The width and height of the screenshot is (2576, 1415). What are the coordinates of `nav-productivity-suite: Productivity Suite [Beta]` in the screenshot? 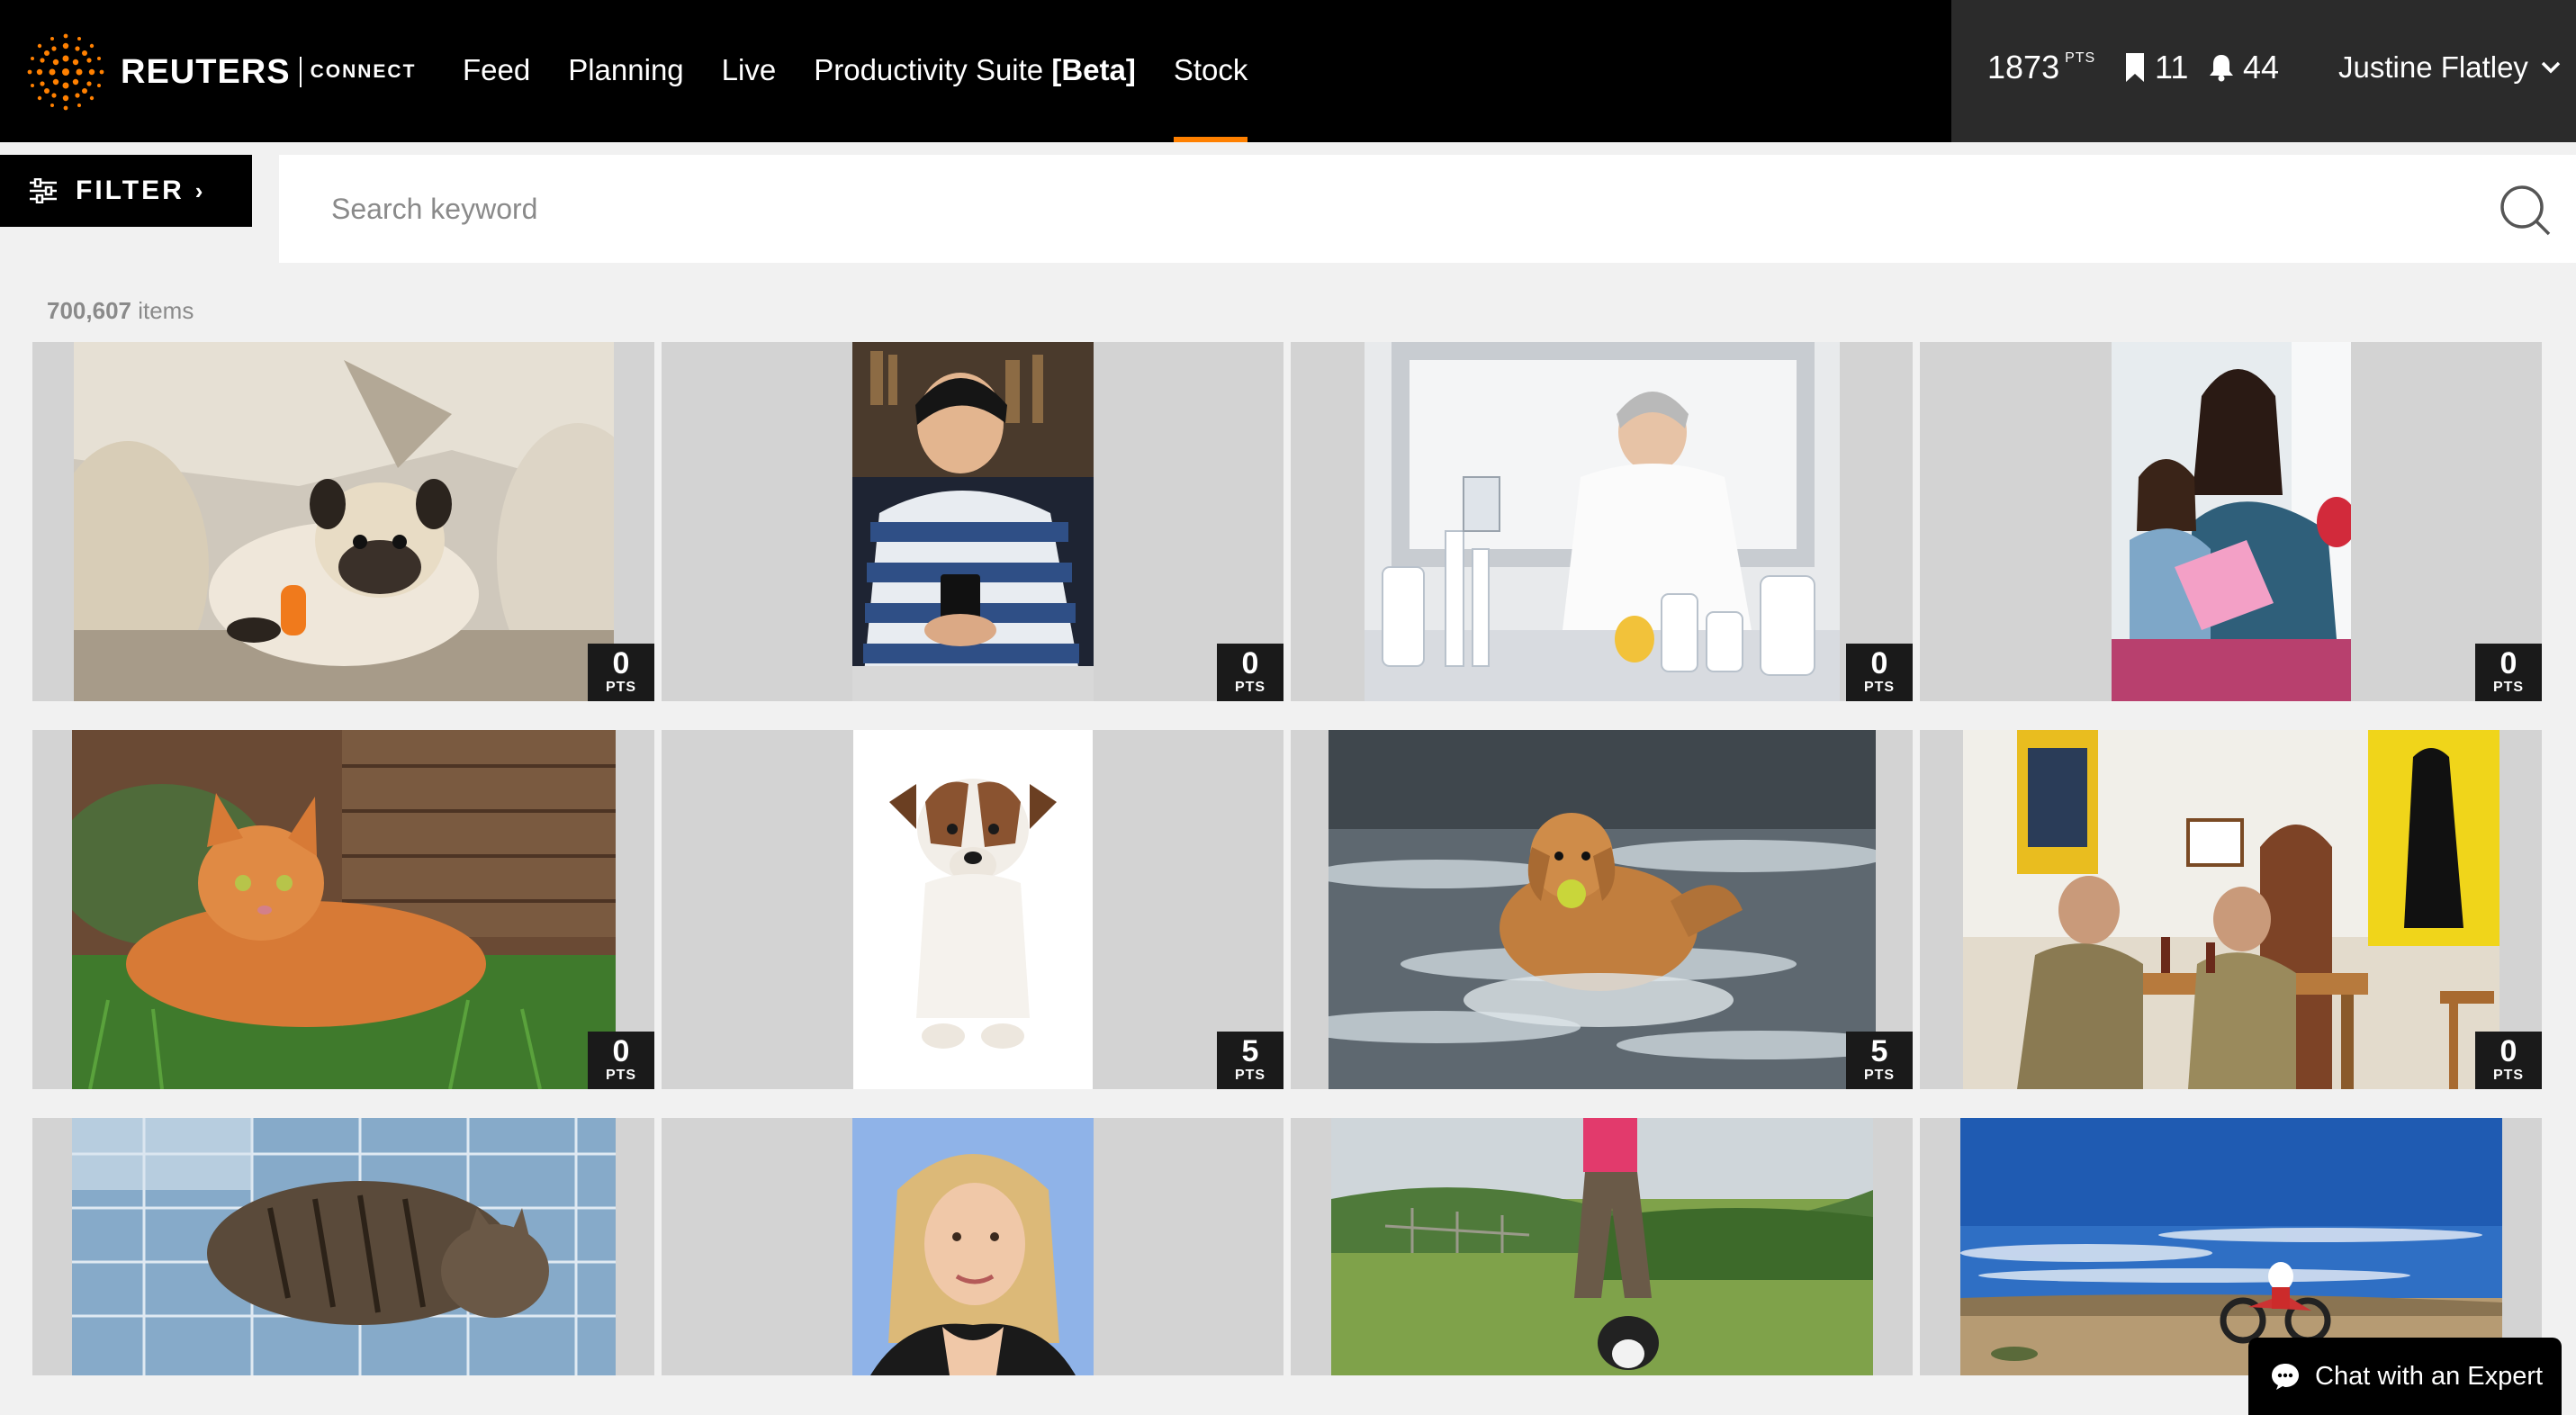 It's located at (975, 71).